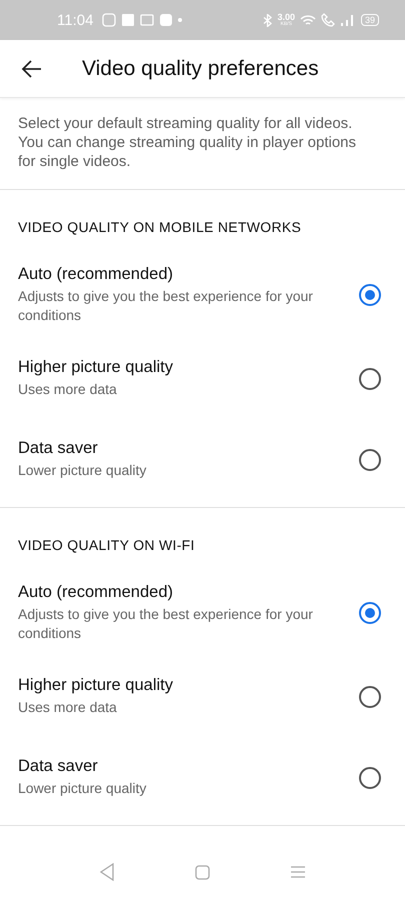 The image size is (405, 900). What do you see at coordinates (200, 68) in the screenshot?
I see `page-title: Video quality preferences` at bounding box center [200, 68].